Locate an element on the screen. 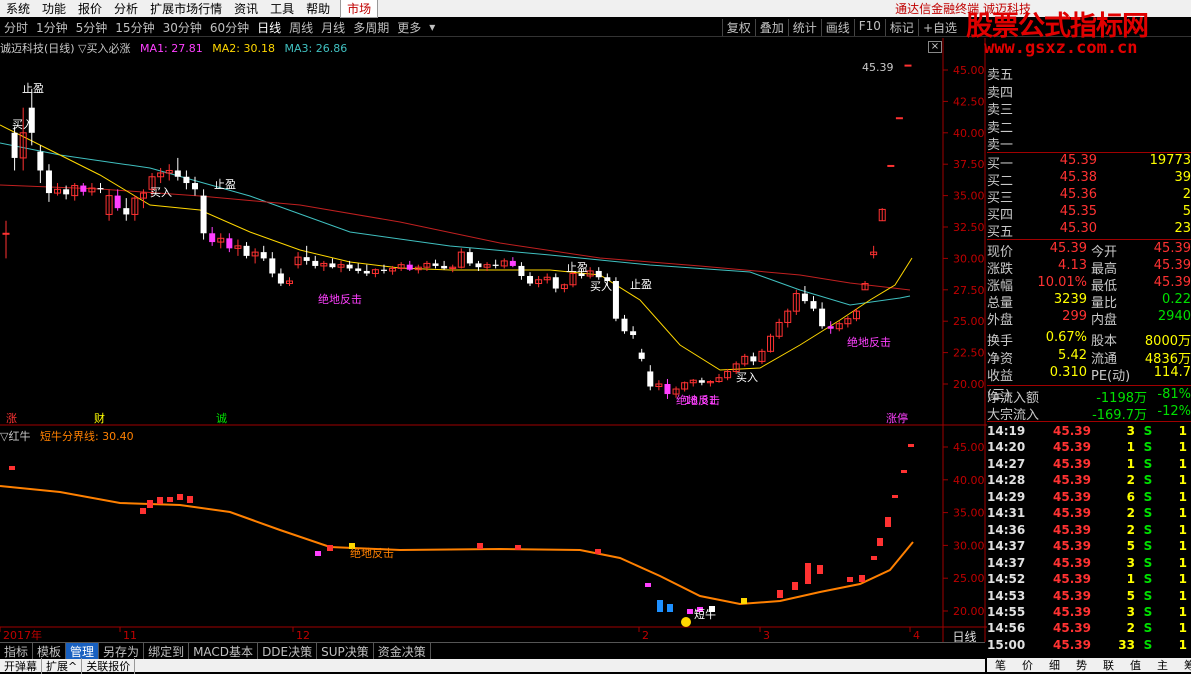  axis-tick-label: 42.50 is located at coordinates (969, 101).